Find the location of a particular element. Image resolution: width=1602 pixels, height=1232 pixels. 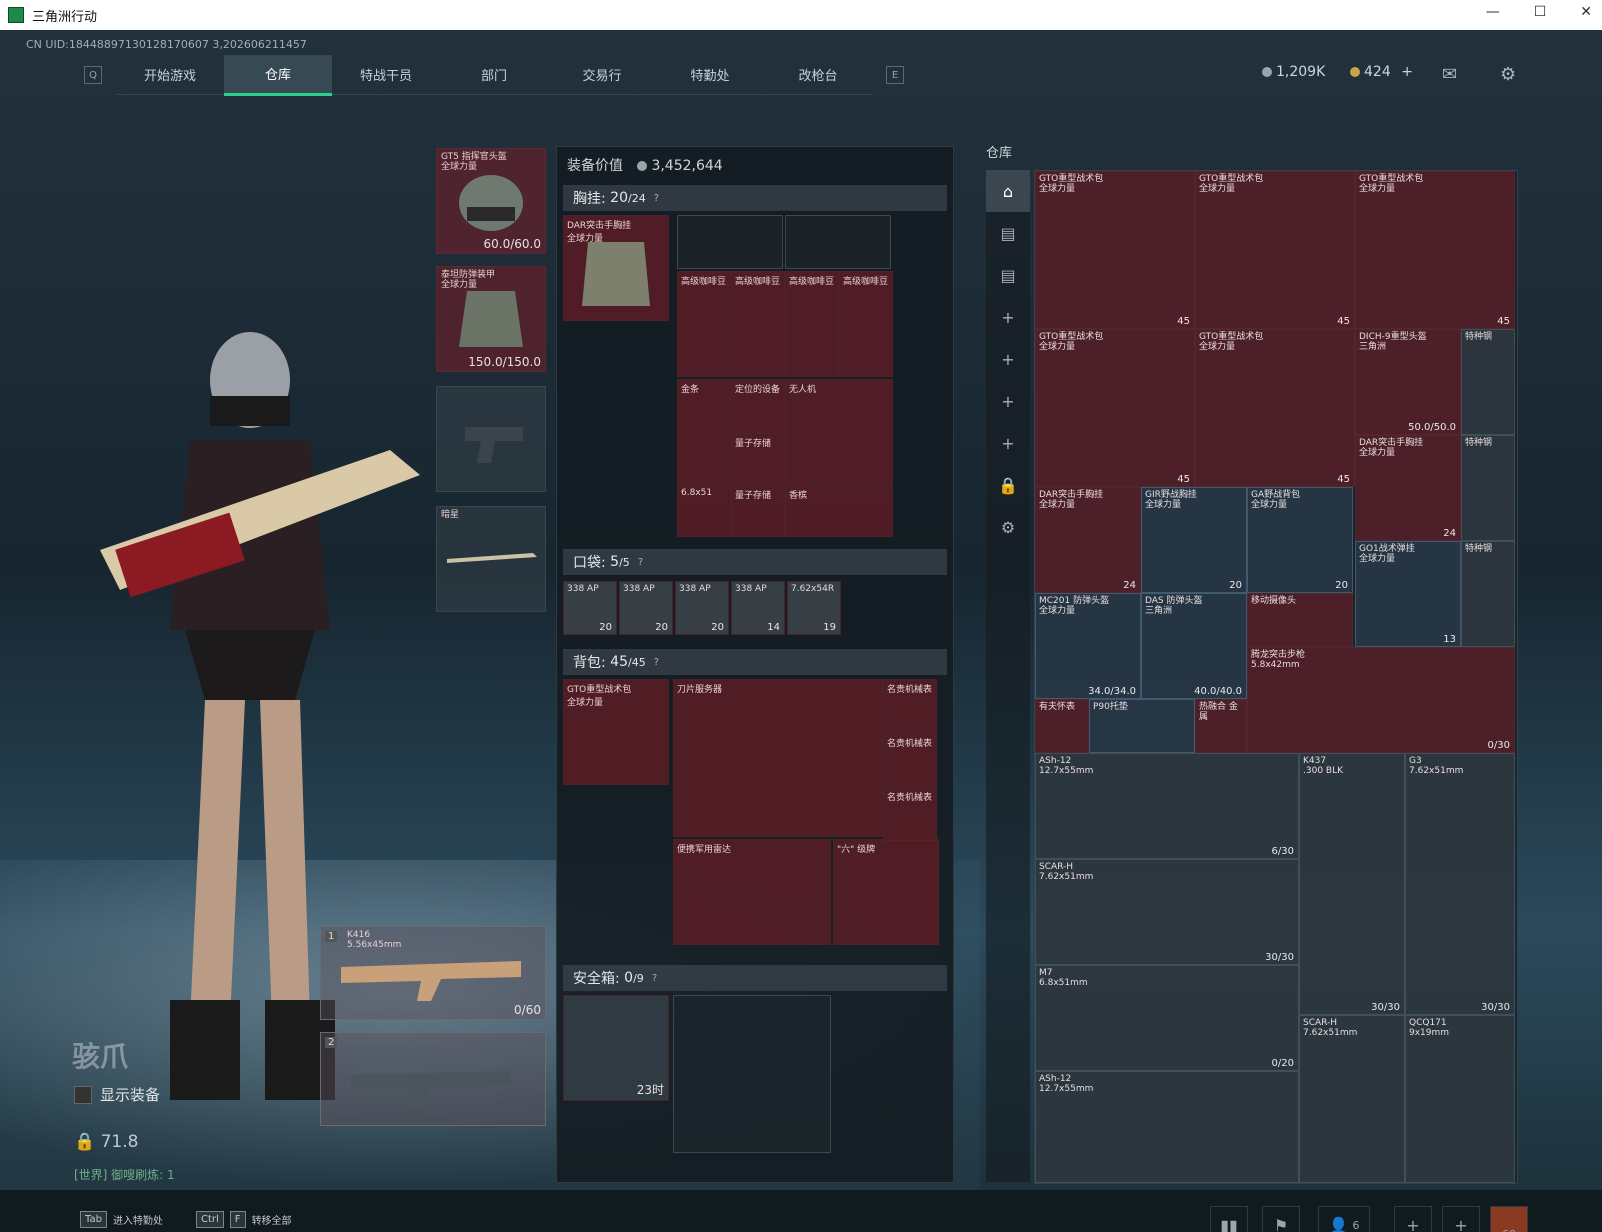

chest-rig-slot: DAR突击手胸挂 全球力量 is located at coordinates (616, 268).